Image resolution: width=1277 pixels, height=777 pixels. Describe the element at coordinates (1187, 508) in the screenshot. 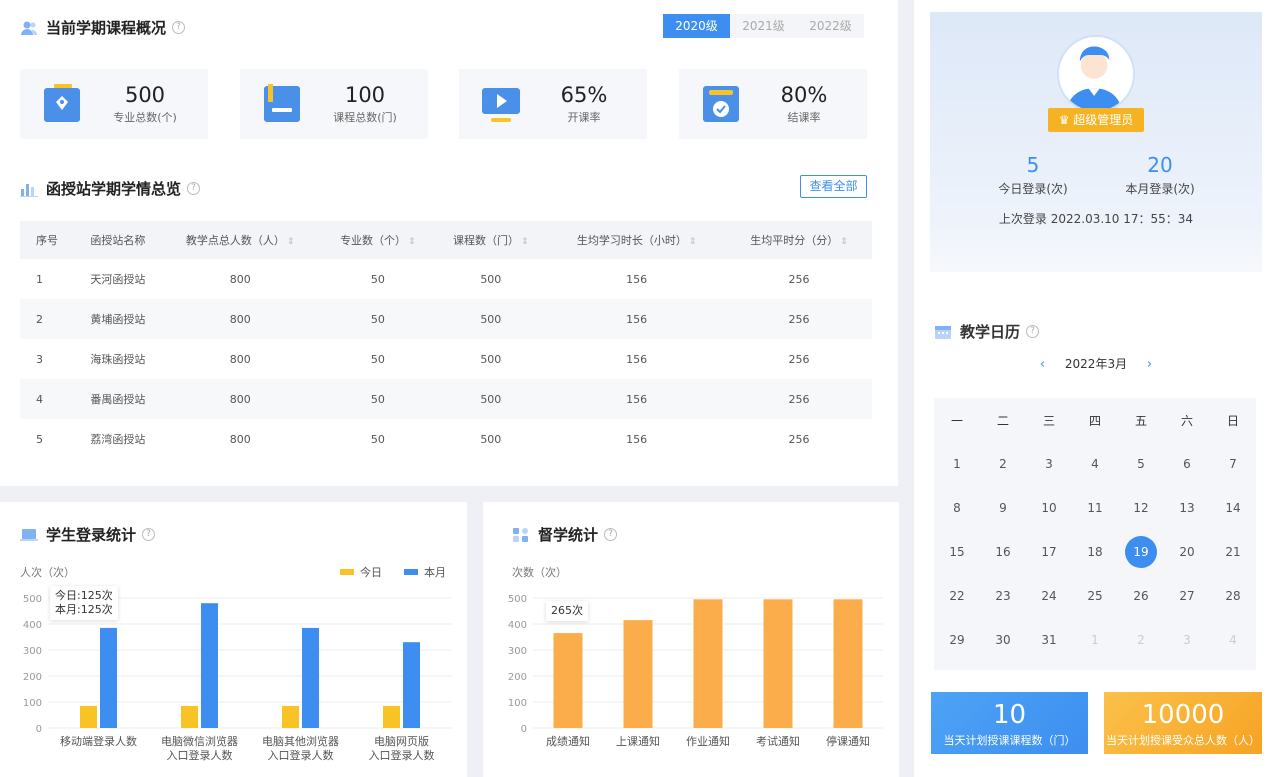

I see `calendar-day: 13` at that location.